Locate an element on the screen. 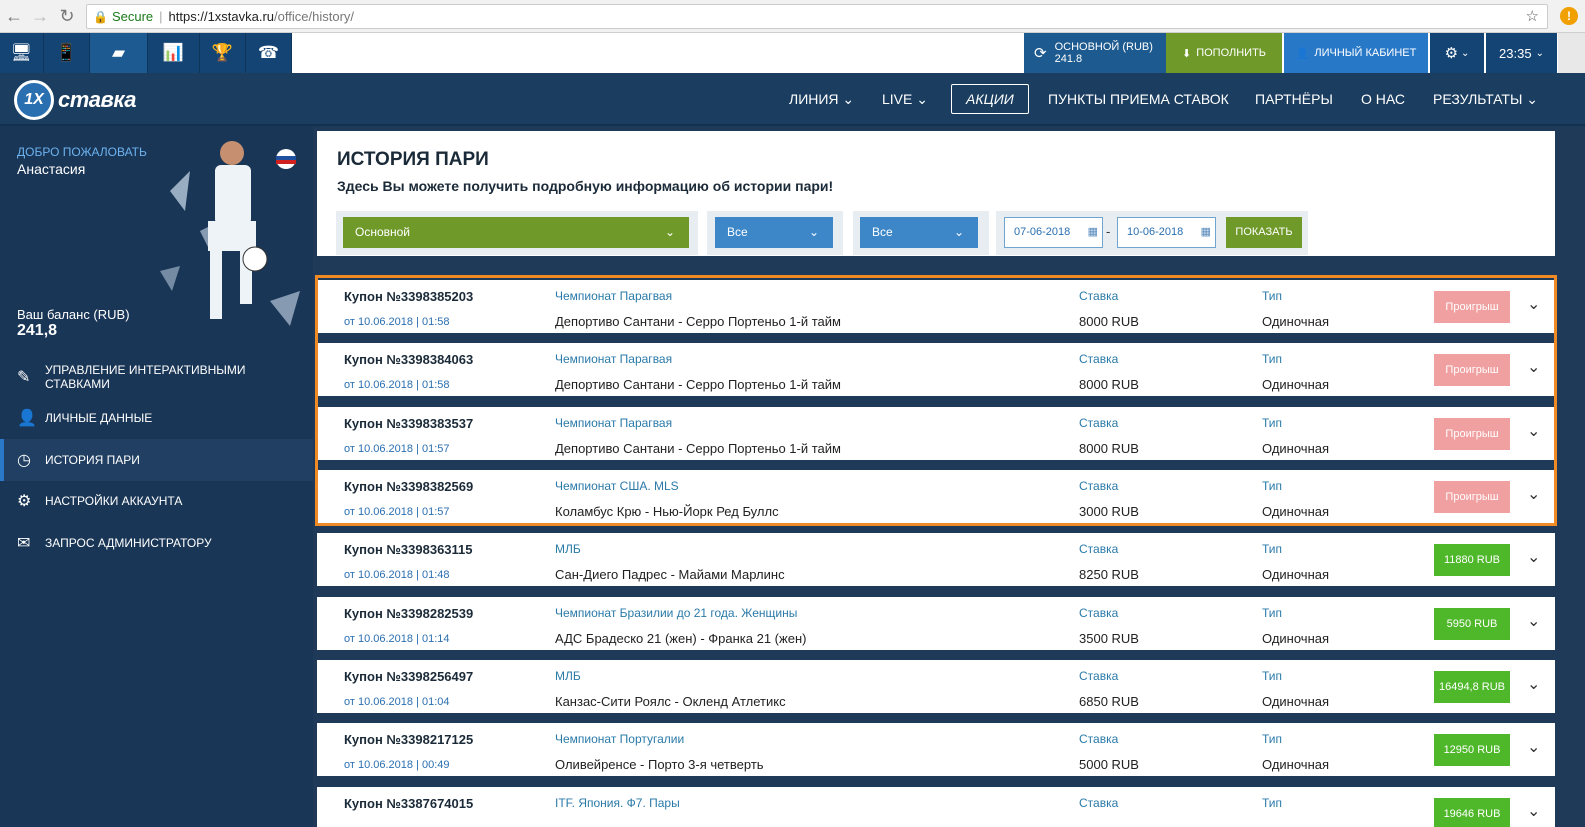  bookmark-star-icon: ☆ is located at coordinates (1532, 16).